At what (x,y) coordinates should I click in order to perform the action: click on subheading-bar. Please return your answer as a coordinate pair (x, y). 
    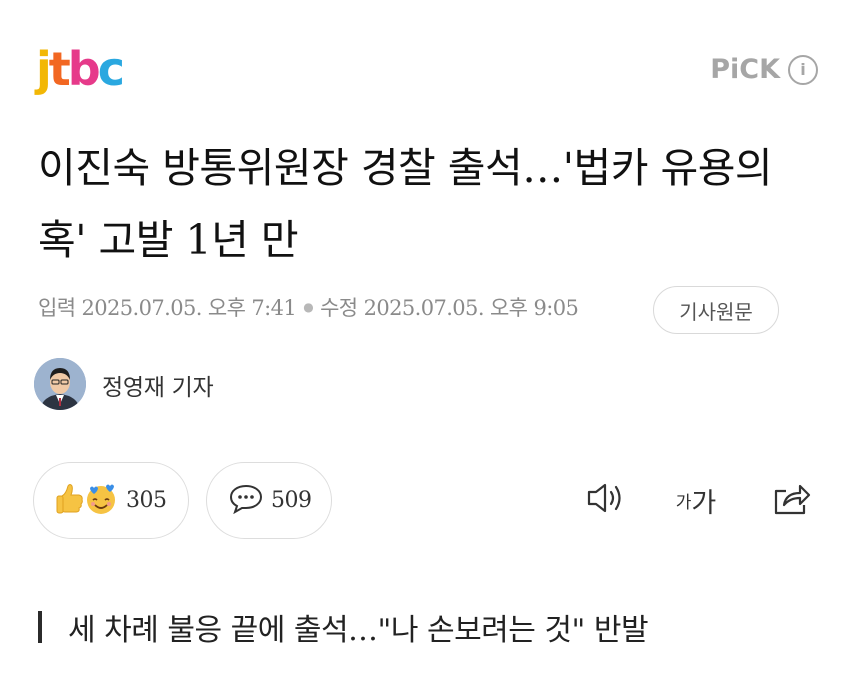
    Looking at the image, I should click on (40, 627).